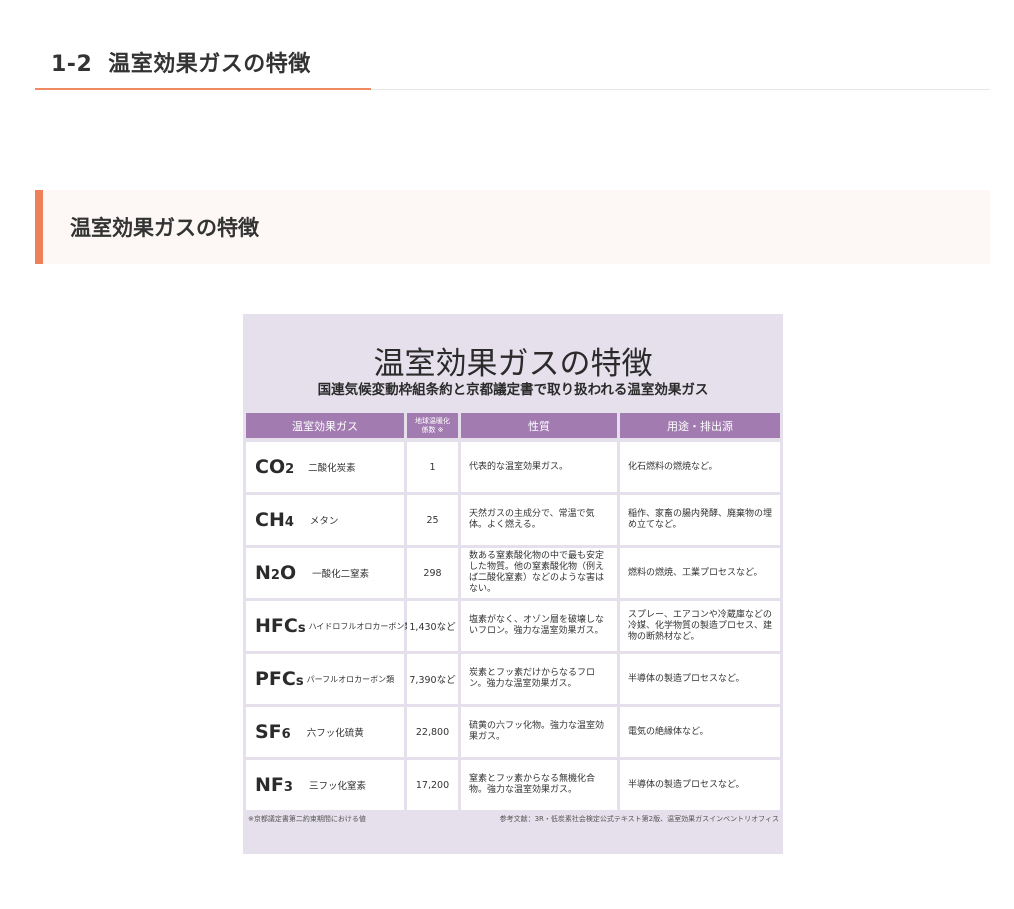 Image resolution: width=1014 pixels, height=909 pixels. I want to click on figure-subtitle: 国連気候変動枠組条約と京都議定書で取り扱われる温室効果ガス, so click(513, 390).